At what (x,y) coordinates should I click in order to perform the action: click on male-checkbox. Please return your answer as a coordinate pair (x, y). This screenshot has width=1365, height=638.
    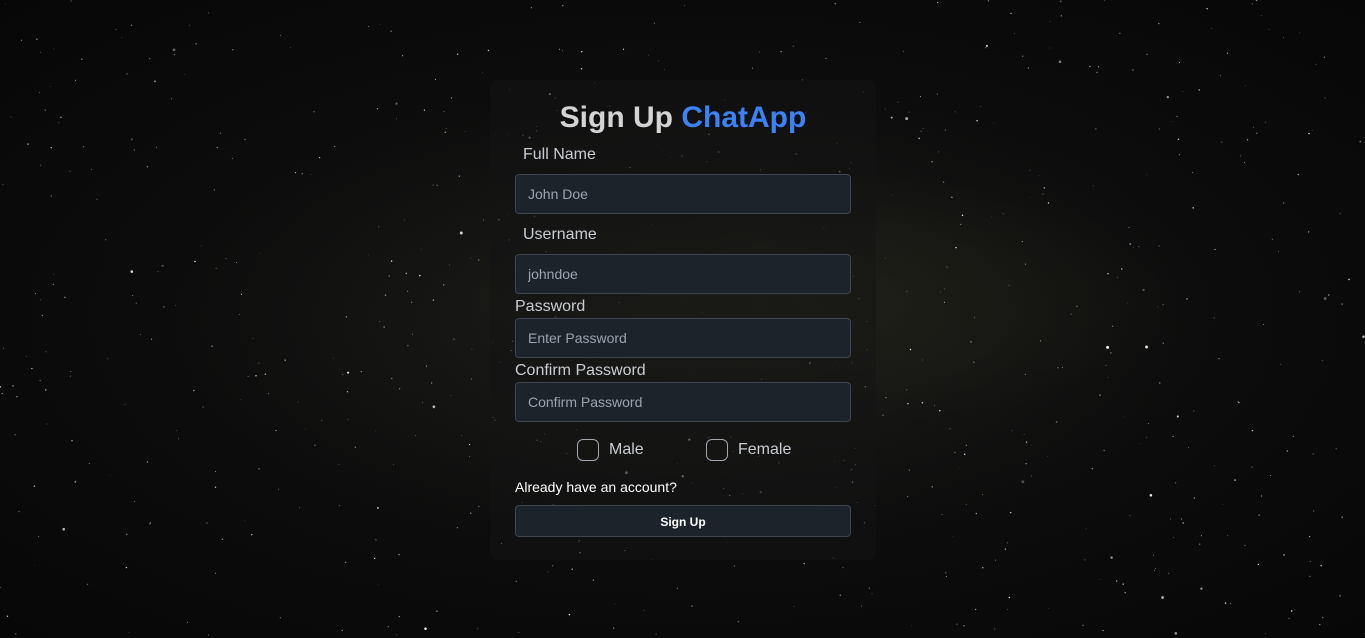
    Looking at the image, I should click on (588, 450).